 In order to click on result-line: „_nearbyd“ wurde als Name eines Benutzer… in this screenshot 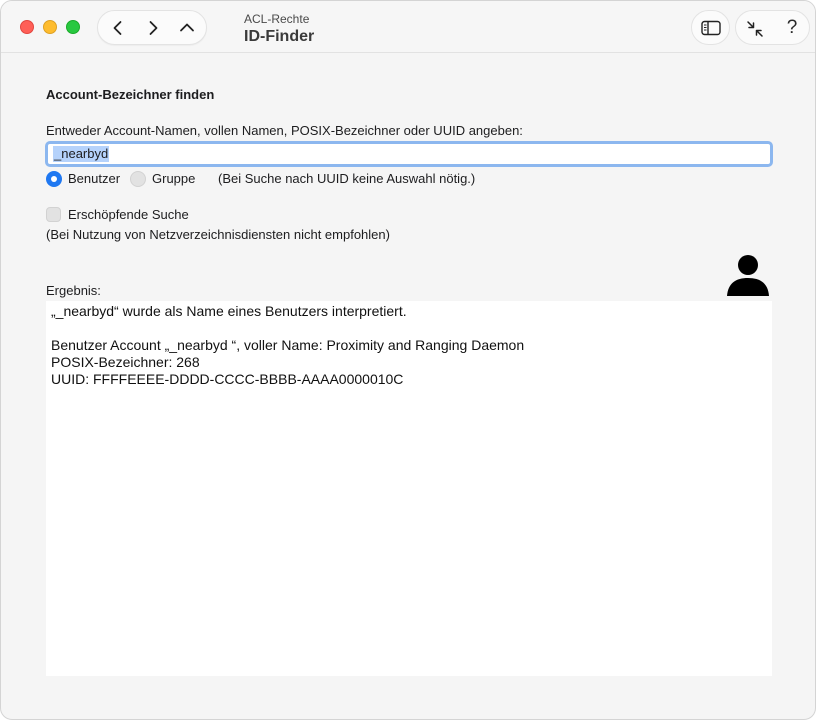, I will do `click(229, 311)`.